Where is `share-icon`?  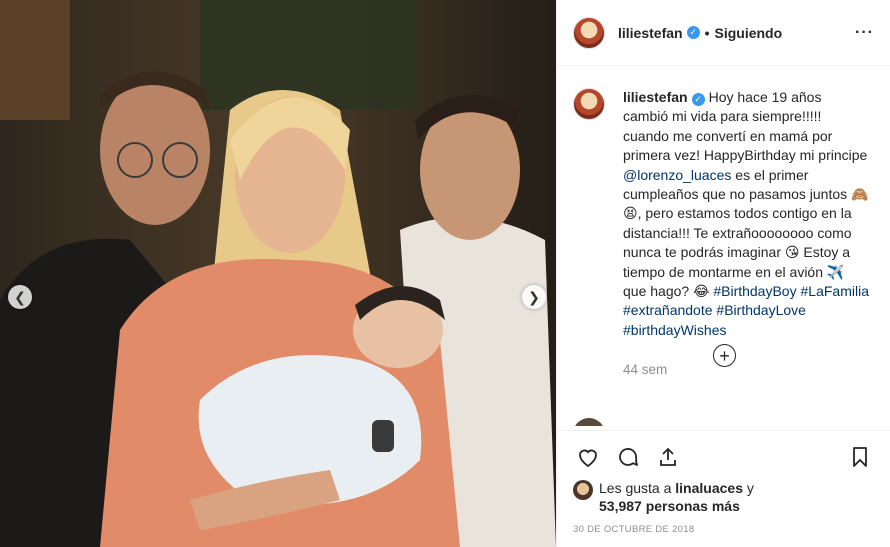
share-icon is located at coordinates (668, 456).